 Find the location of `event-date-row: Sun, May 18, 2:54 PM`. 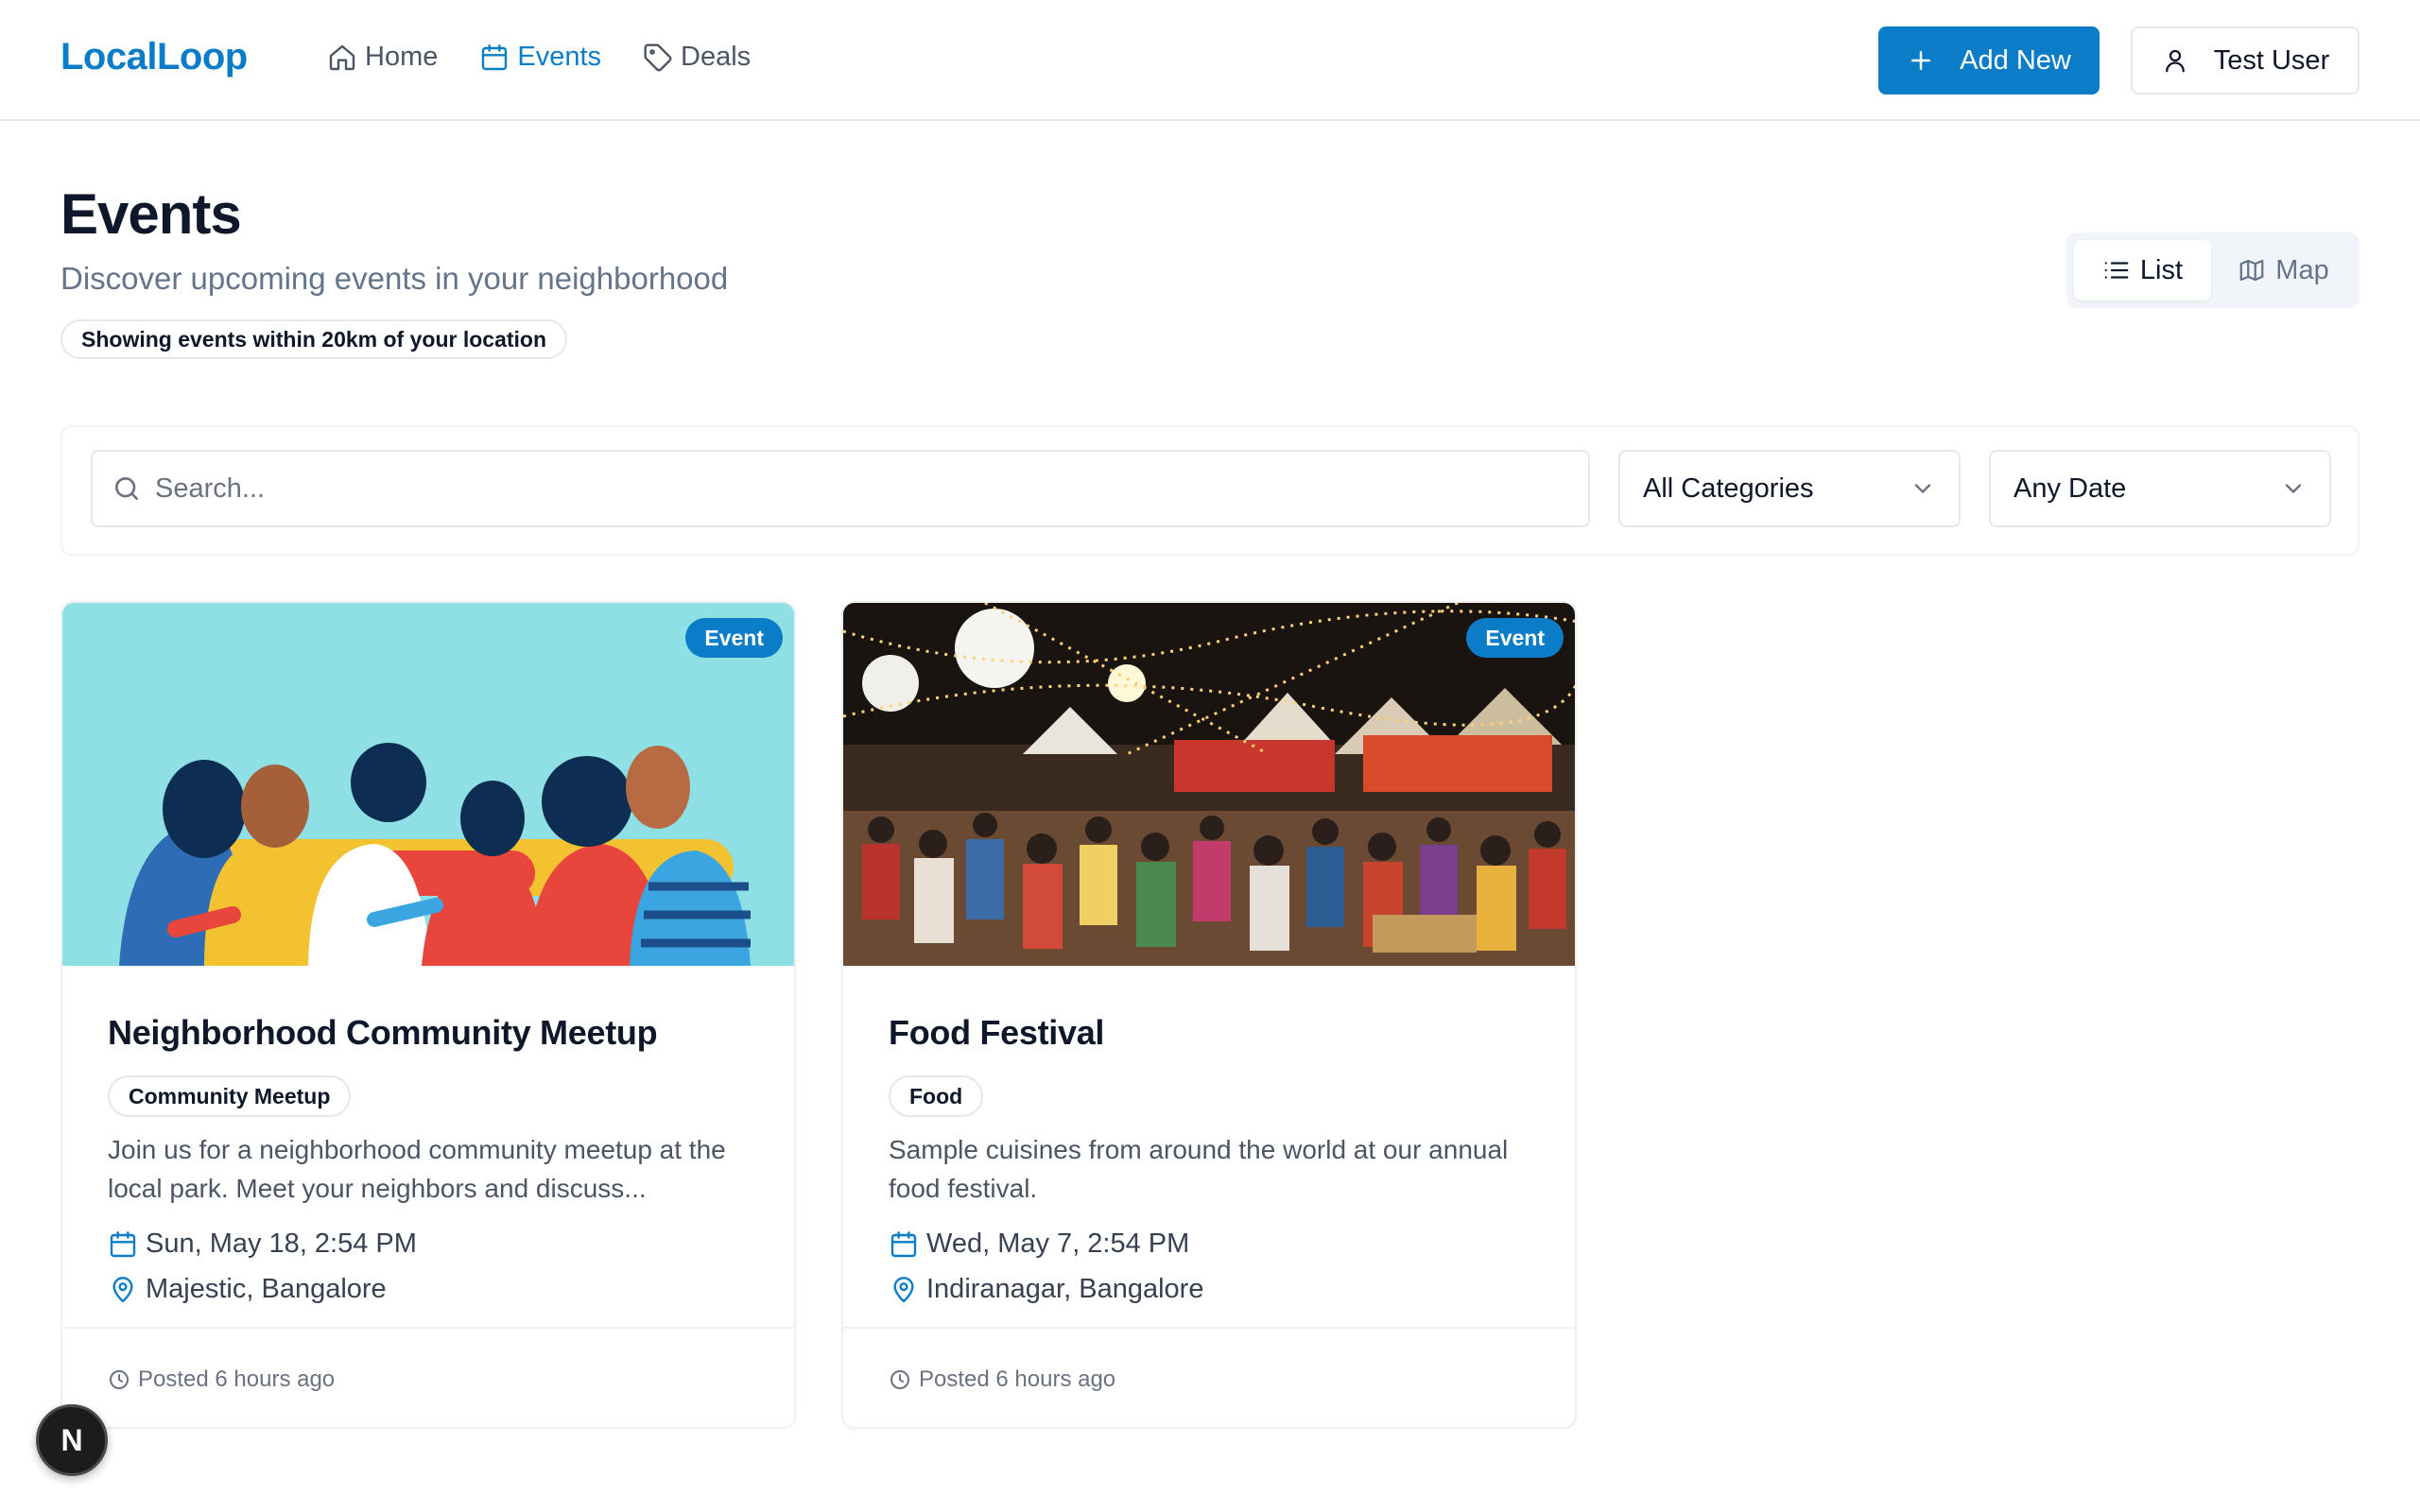

event-date-row: Sun, May 18, 2:54 PM is located at coordinates (262, 1244).